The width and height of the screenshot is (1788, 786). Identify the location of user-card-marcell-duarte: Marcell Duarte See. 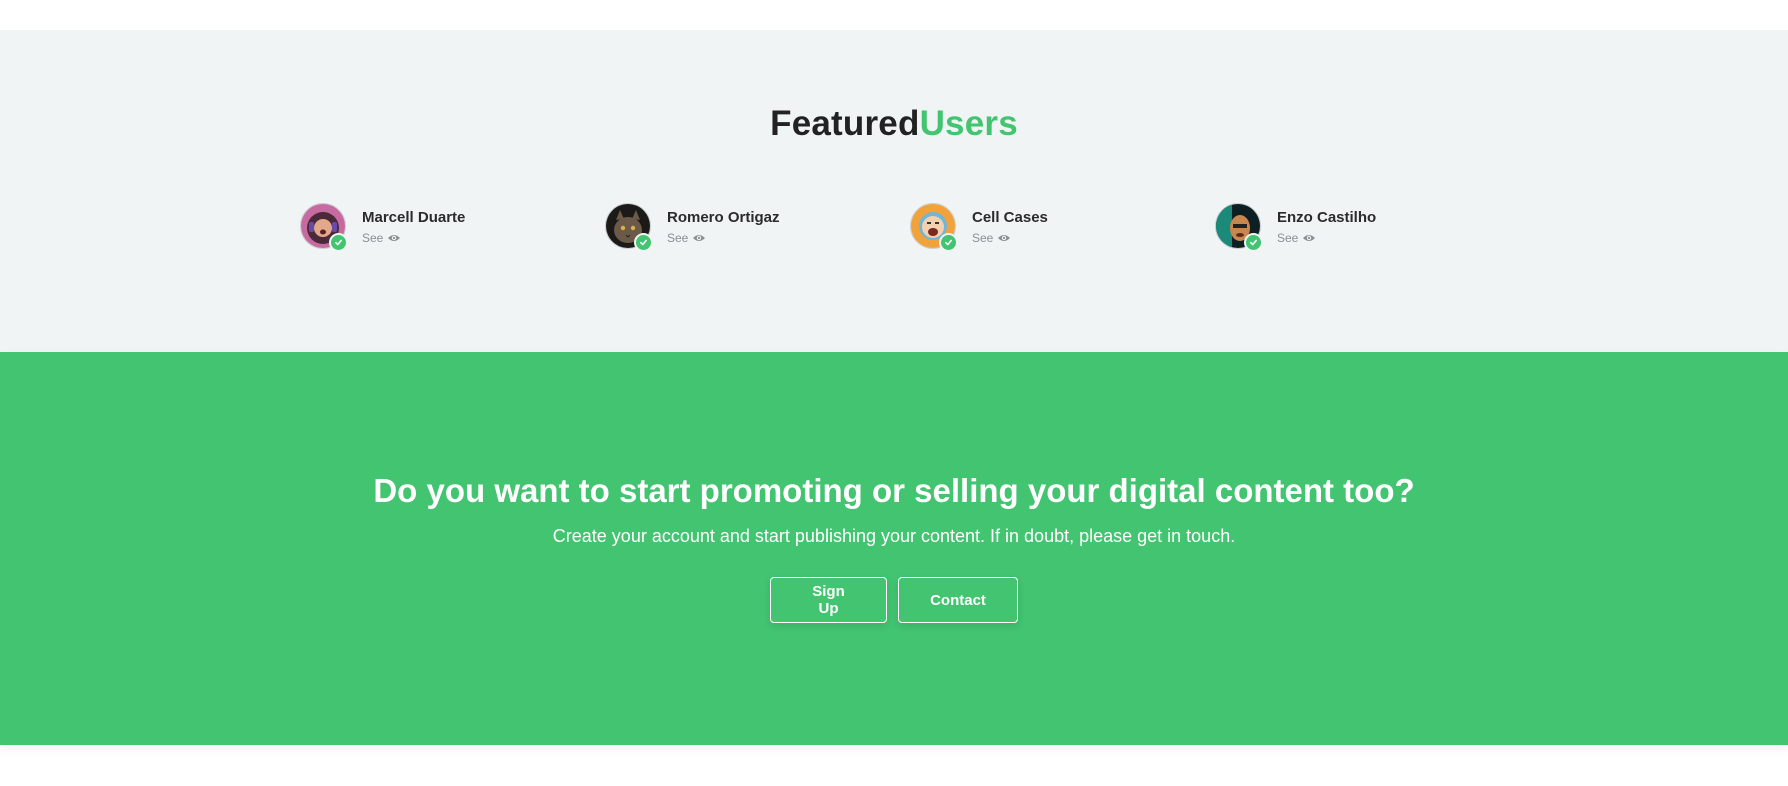
(420, 228).